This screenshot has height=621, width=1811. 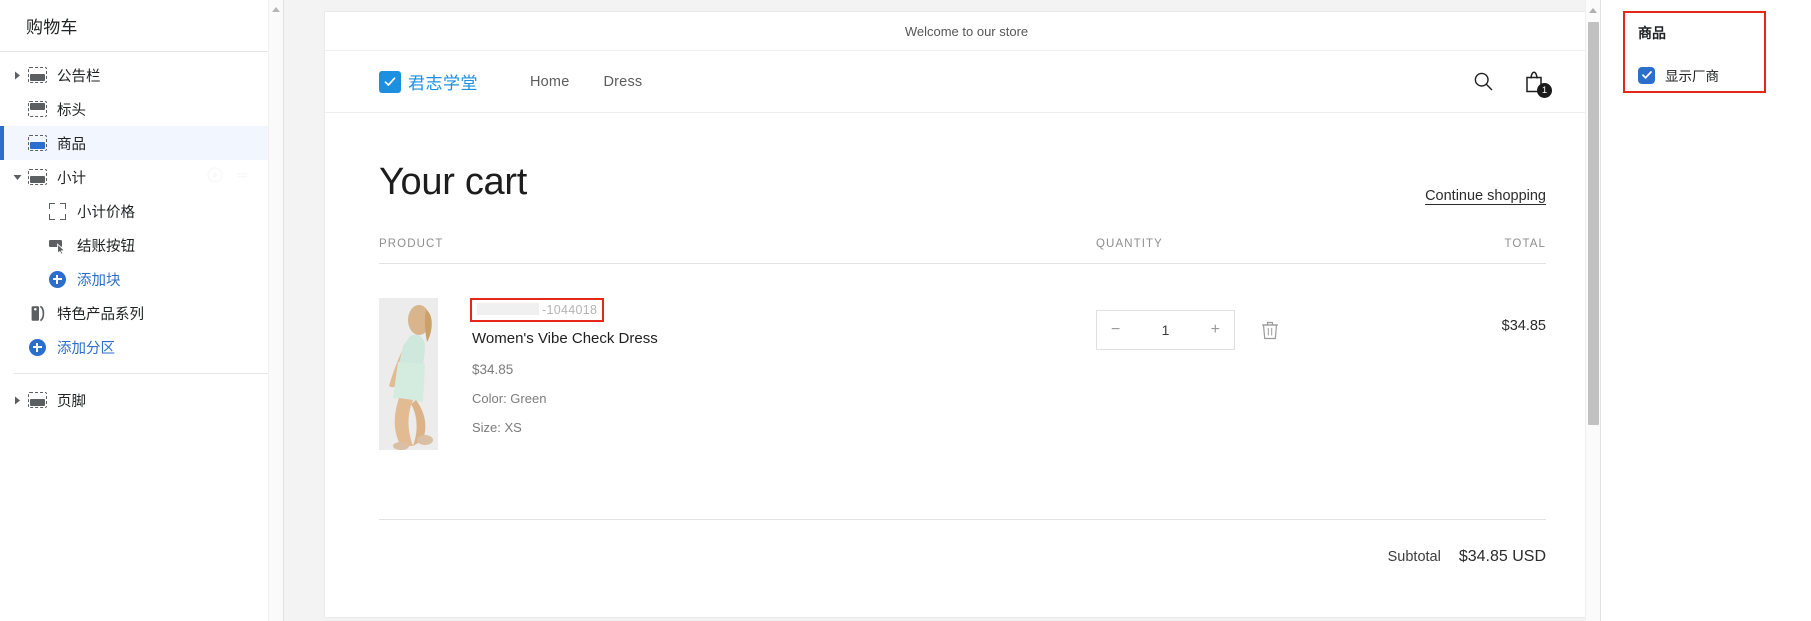 I want to click on brackets-icon, so click(x=57, y=211).